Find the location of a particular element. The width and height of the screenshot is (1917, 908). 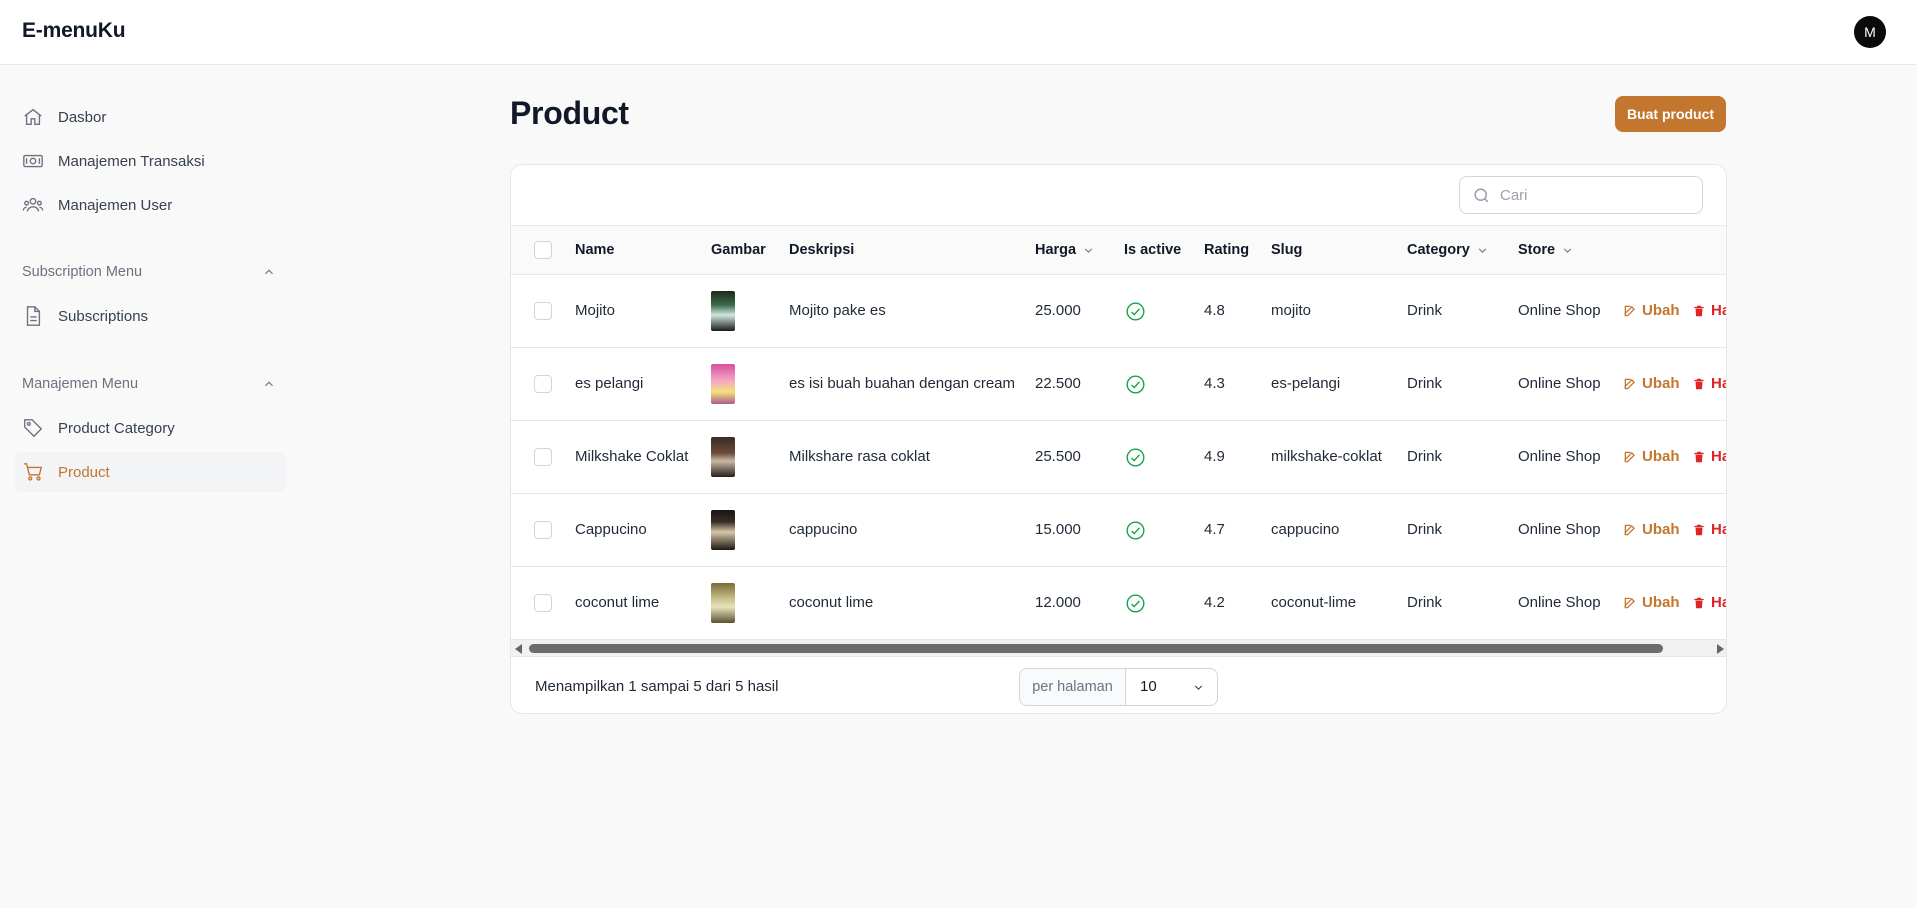

home-icon is located at coordinates (33, 117).